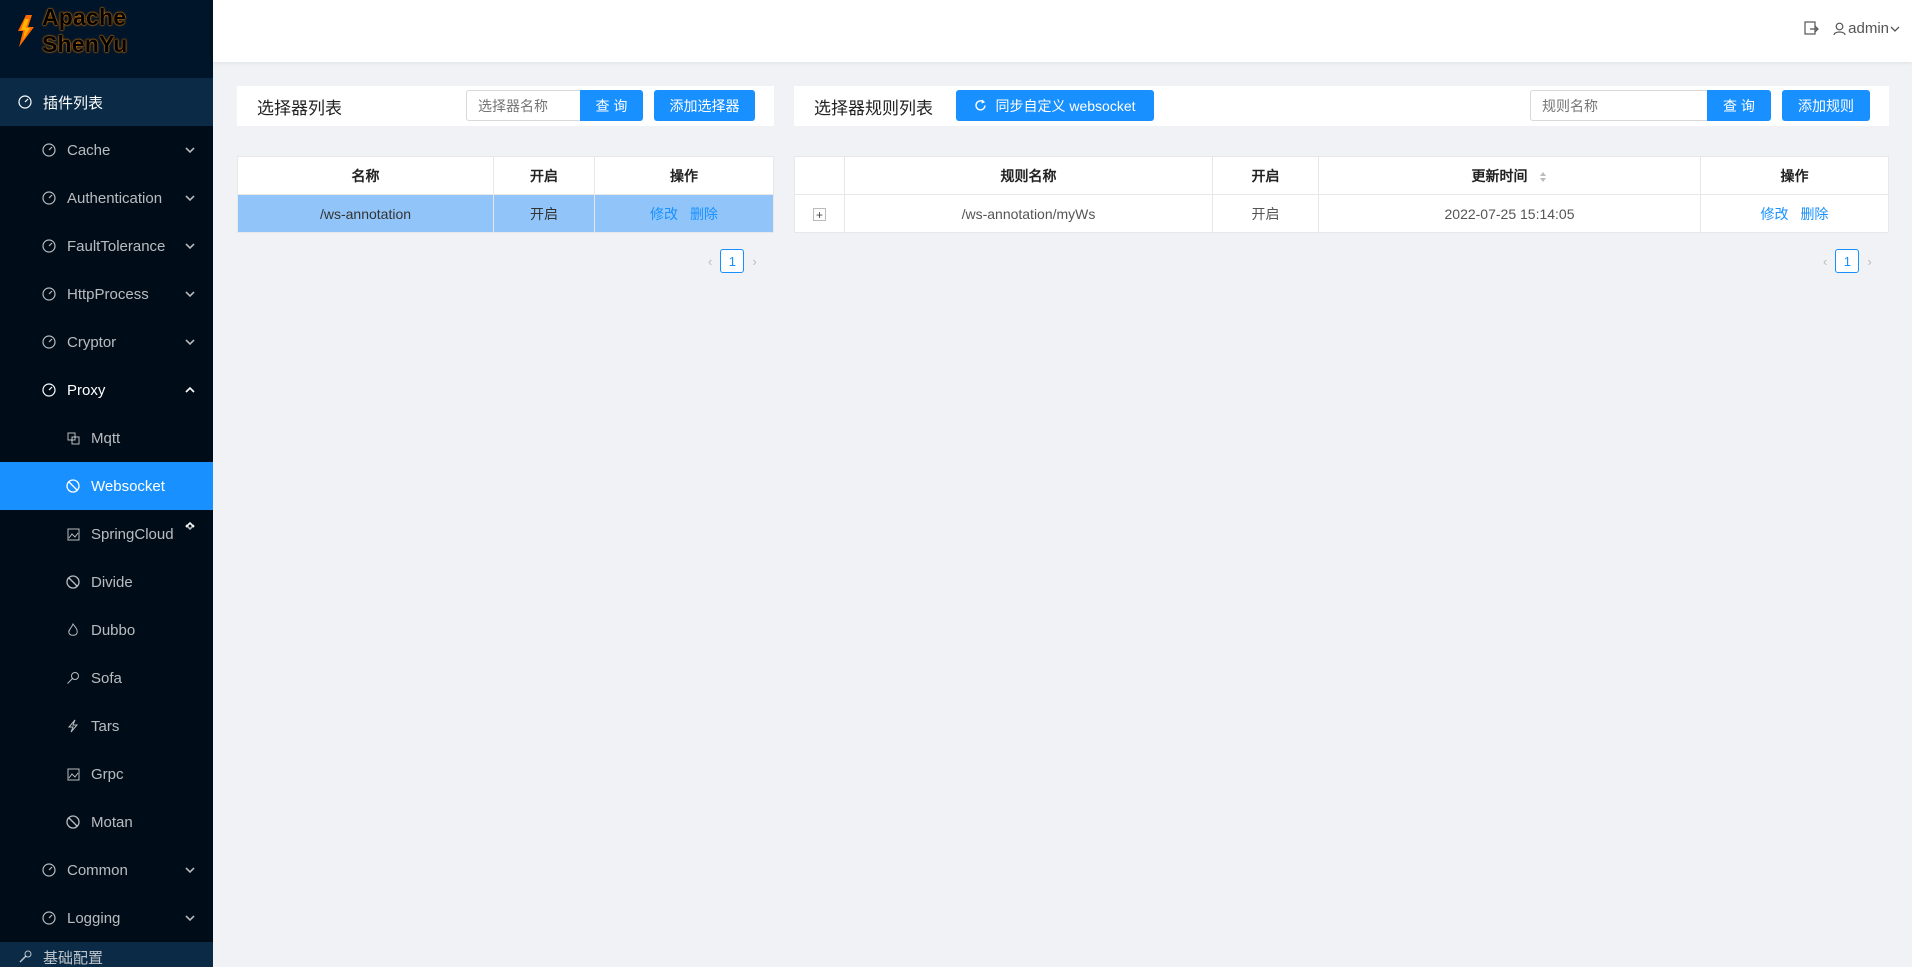 This screenshot has width=1912, height=967. What do you see at coordinates (128, 486) in the screenshot?
I see `menu-item-label: Websocket` at bounding box center [128, 486].